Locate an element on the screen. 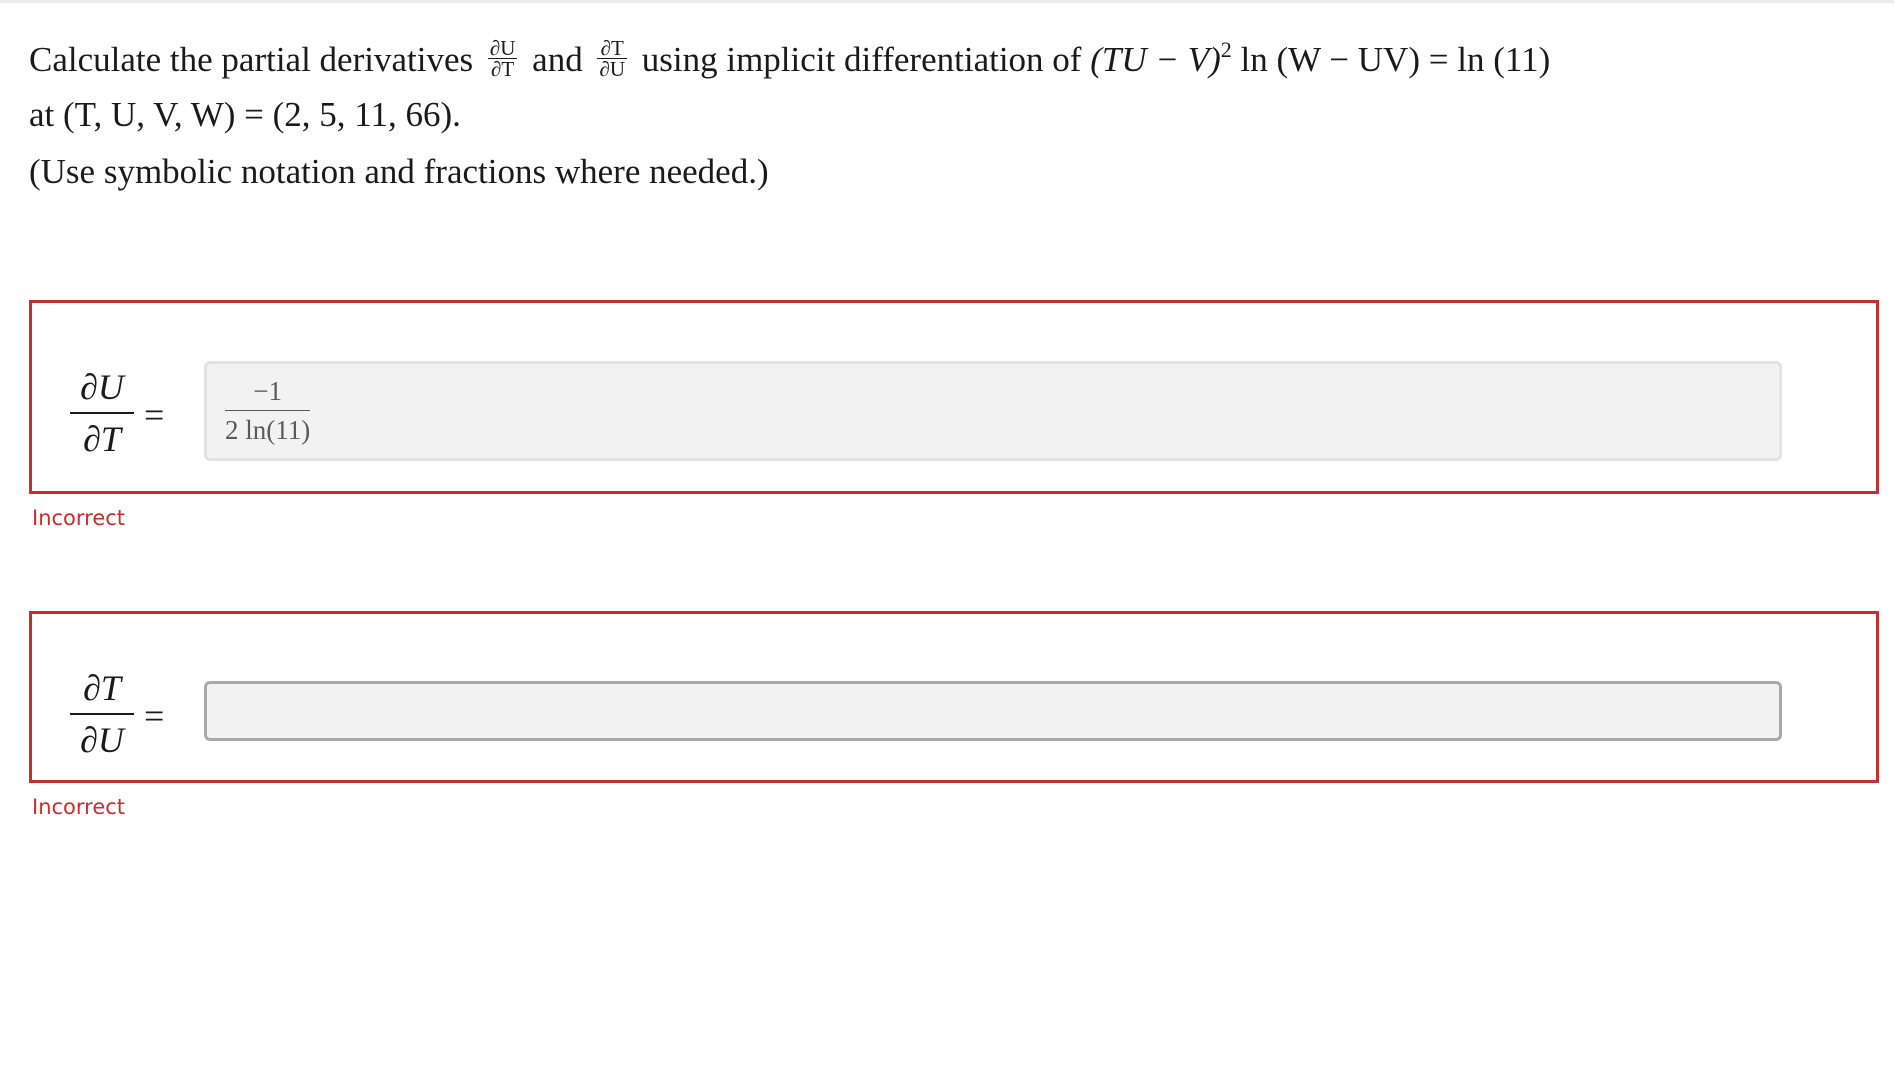 This screenshot has width=1894, height=1072. derivative-denominator: ∂T is located at coordinates (102, 439).